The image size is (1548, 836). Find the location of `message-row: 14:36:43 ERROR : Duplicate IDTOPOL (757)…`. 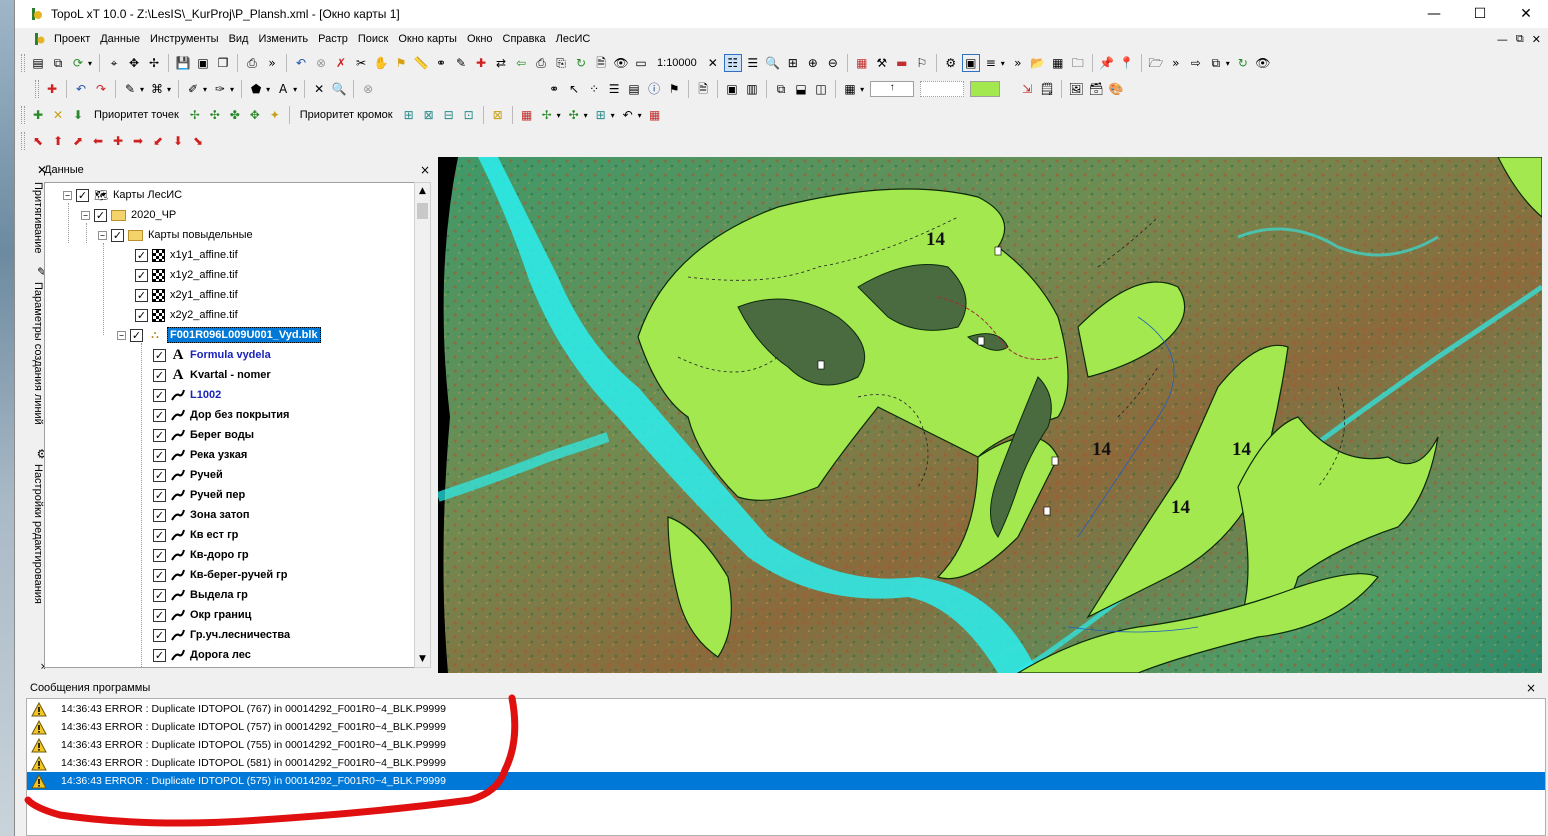

message-row: 14:36:43 ERROR : Duplicate IDTOPOL (757)… is located at coordinates (786, 727).